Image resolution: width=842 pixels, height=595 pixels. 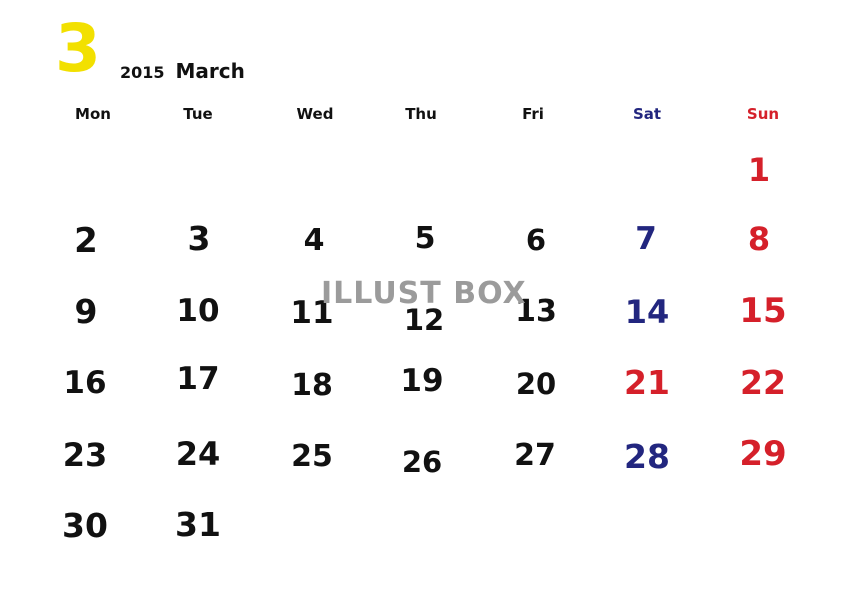 What do you see at coordinates (646, 239) in the screenshot?
I see `date-cell-7: 7` at bounding box center [646, 239].